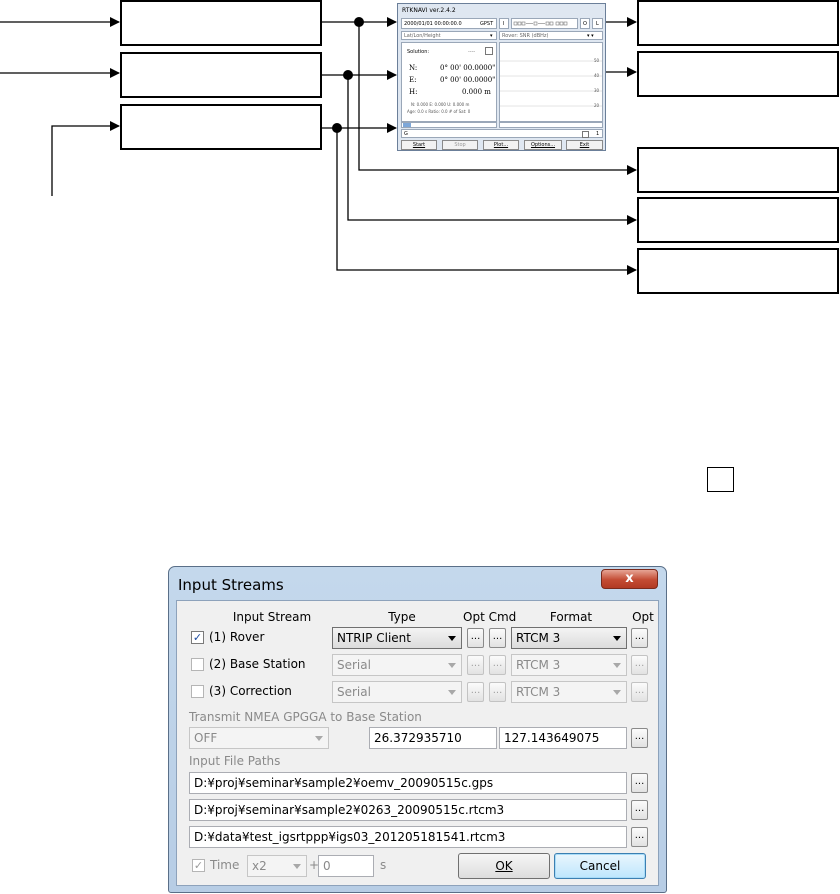 This screenshot has height=894, width=840. Describe the element at coordinates (489, 51) in the screenshot. I see `solution-indicator-icon` at that location.